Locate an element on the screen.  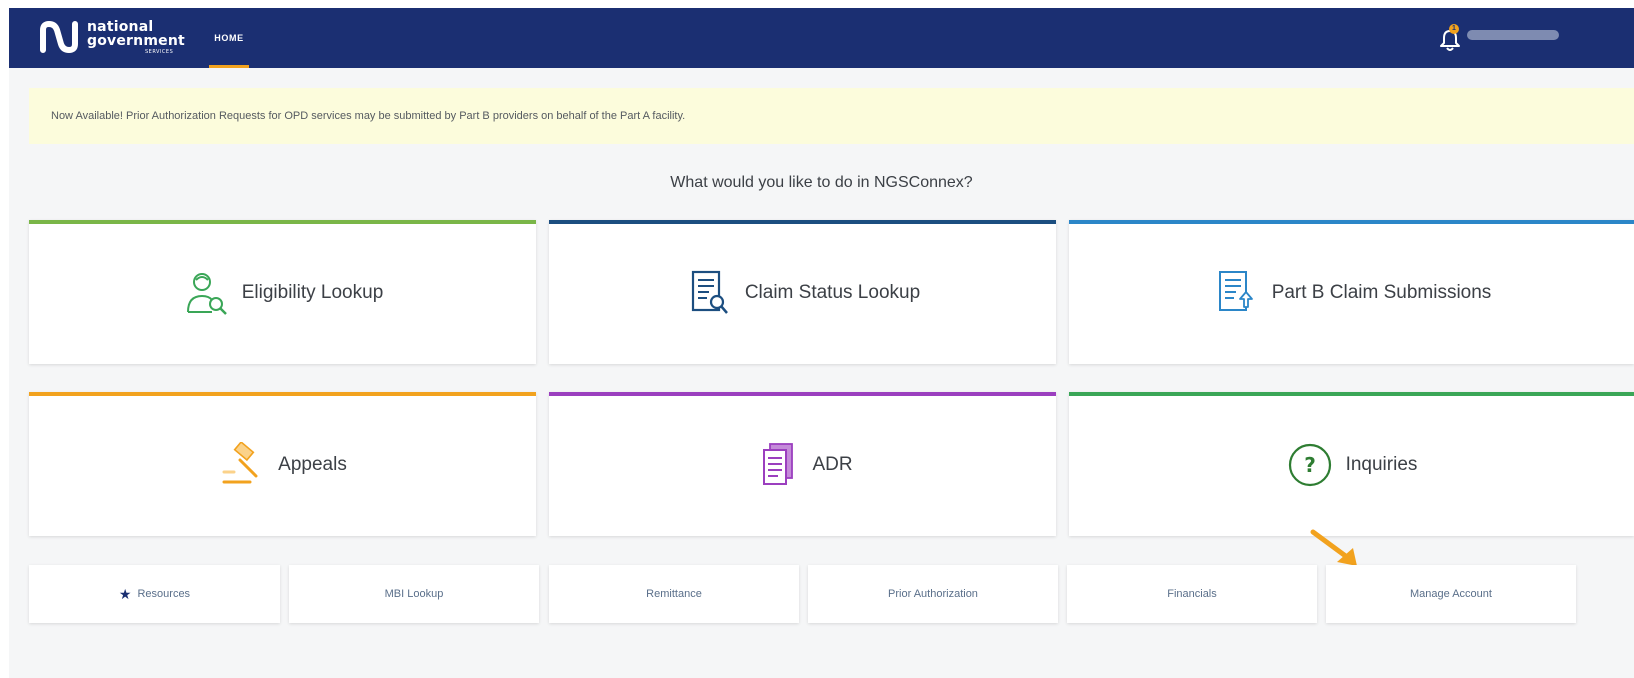
tile-label: Inquiries is located at coordinates (1381, 464).